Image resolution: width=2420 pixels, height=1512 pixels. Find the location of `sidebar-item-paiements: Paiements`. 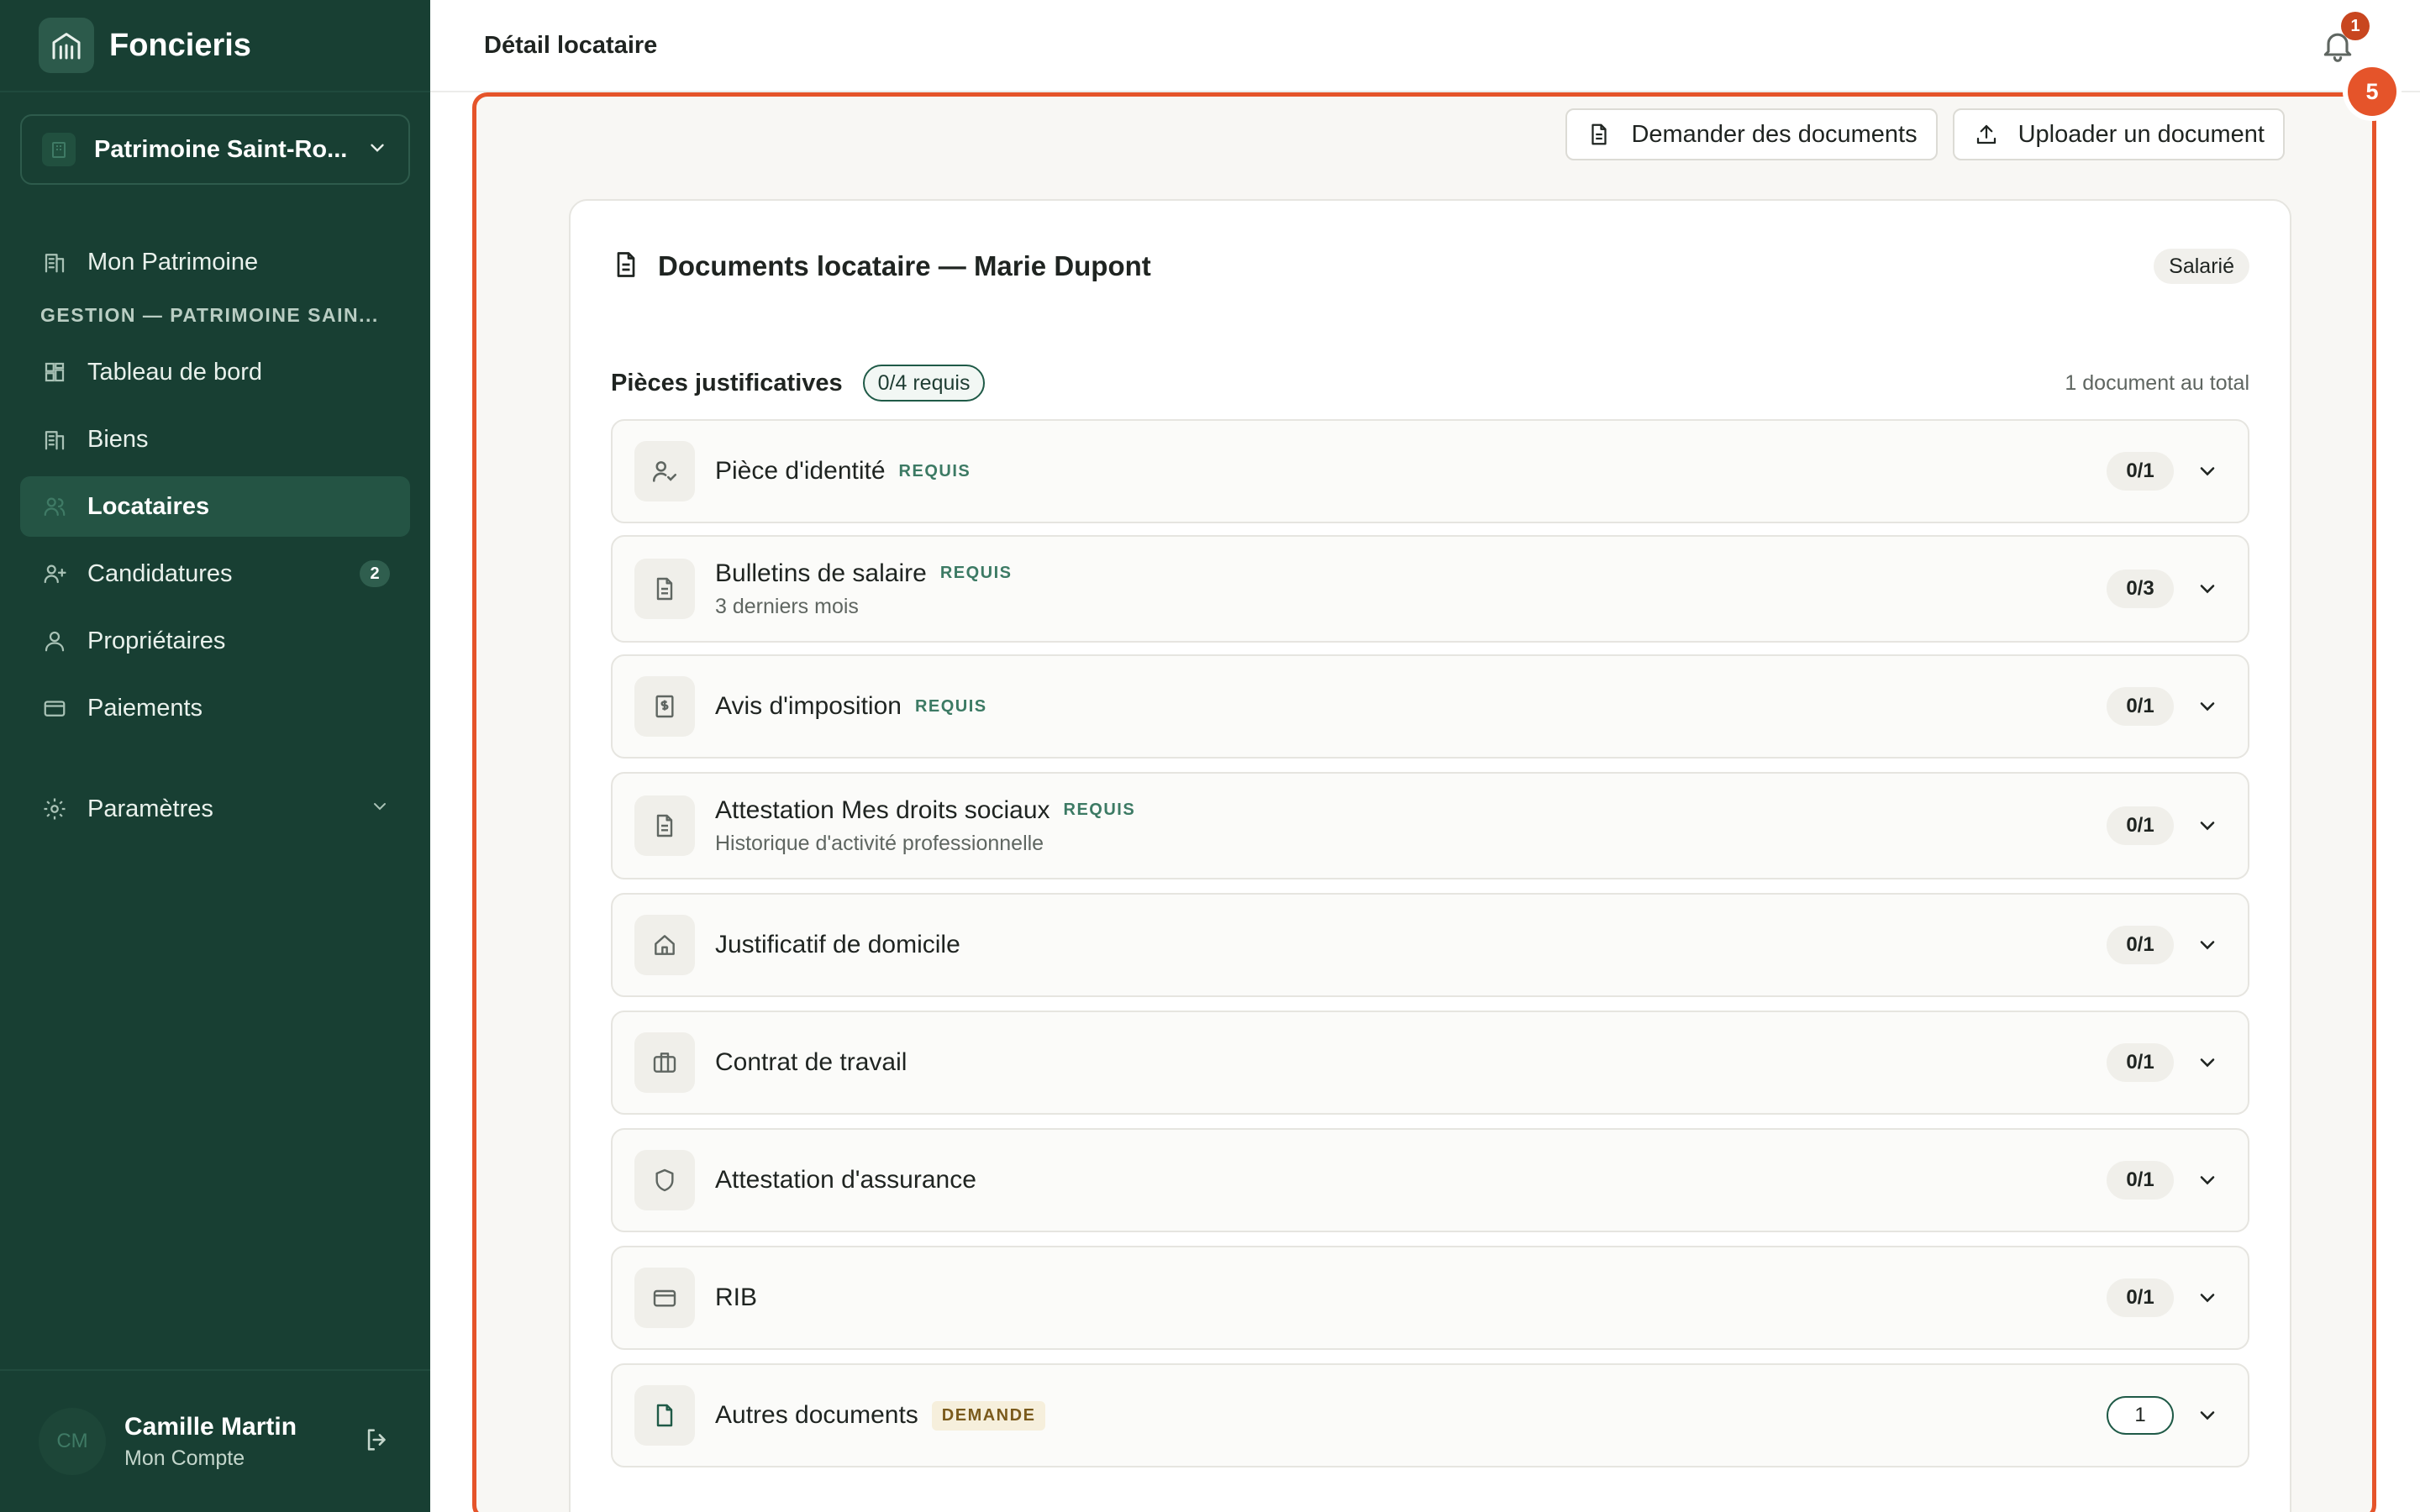

sidebar-item-paiements: Paiements is located at coordinates (215, 708).